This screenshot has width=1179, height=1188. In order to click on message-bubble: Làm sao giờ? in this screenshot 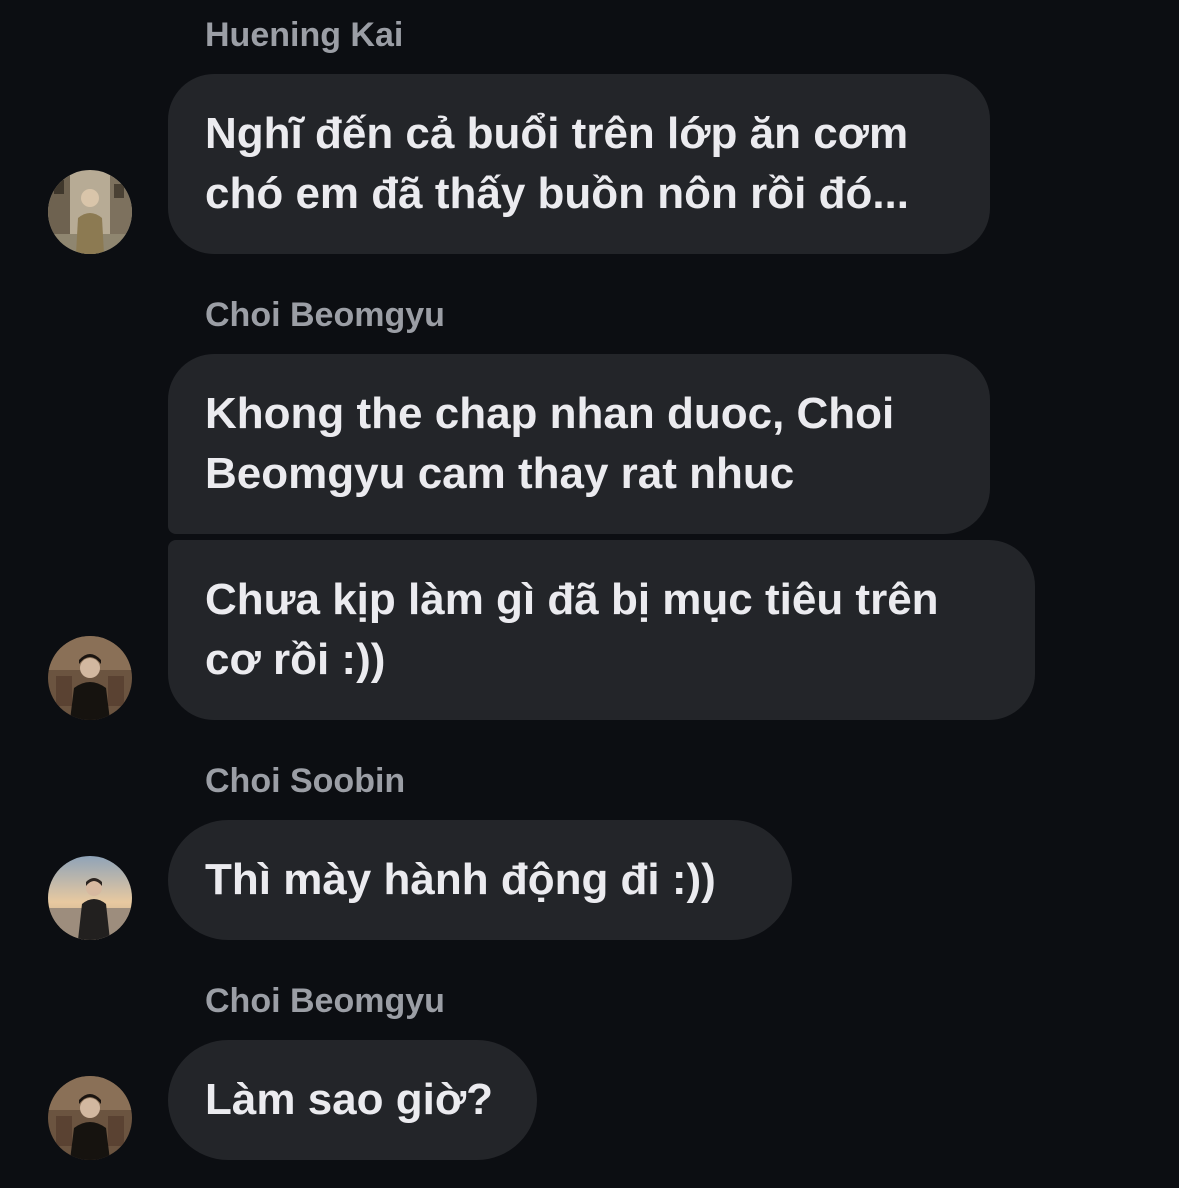, I will do `click(352, 1100)`.